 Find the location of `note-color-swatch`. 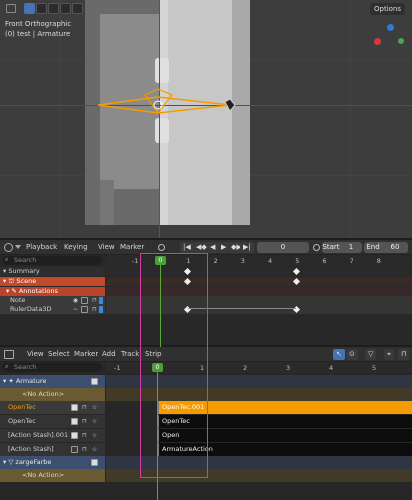

note-color-swatch is located at coordinates (101, 300).